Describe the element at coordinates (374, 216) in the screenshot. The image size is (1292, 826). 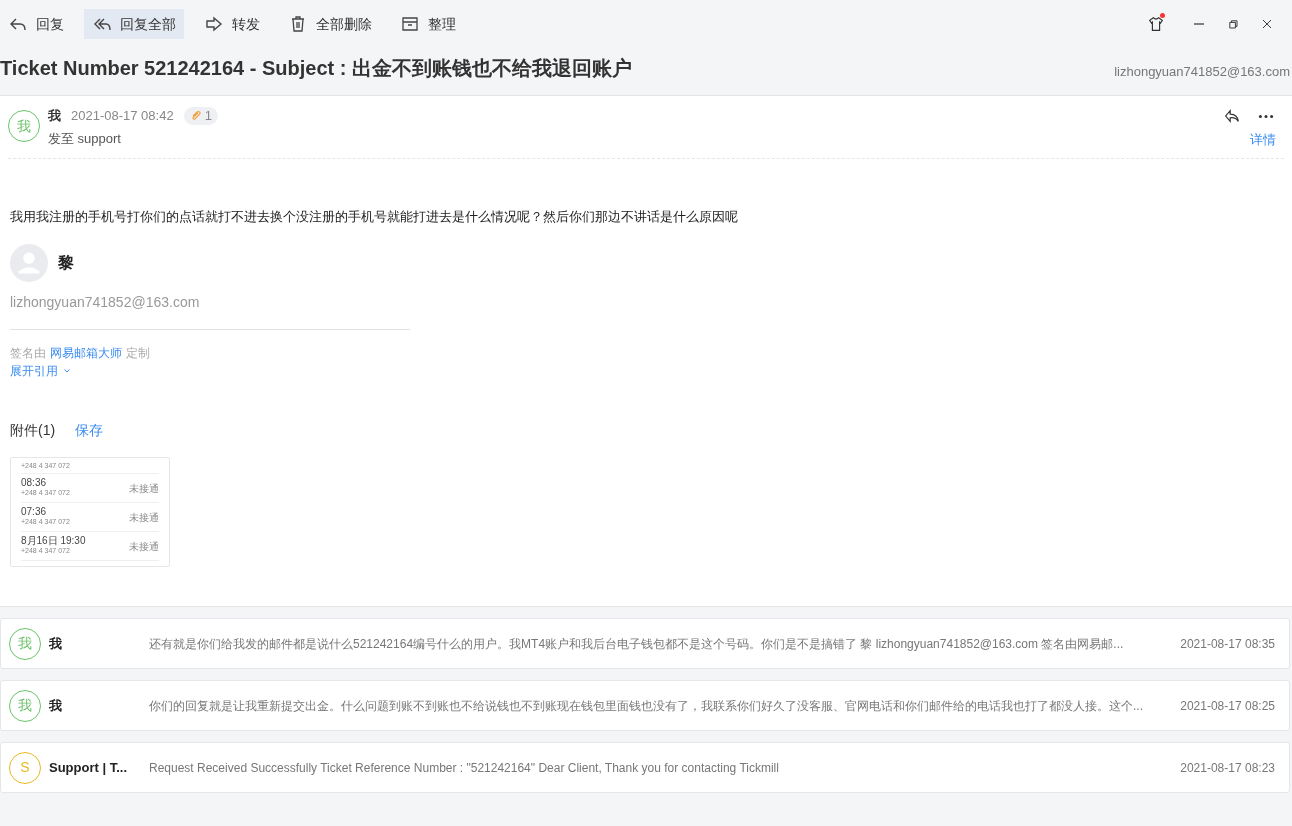
I see `message-body: 我用我注册的手机号打你们的点话就打不进去换个没注册的手机号就能打进去是什么情况呢？然后你们那边不讲话是什么原因呢` at that location.